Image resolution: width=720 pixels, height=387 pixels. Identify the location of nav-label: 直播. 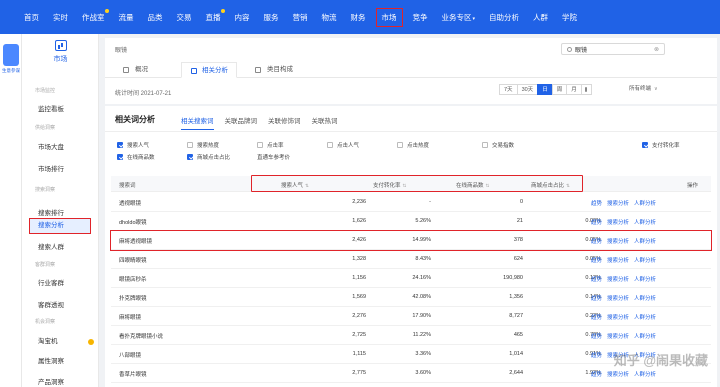
(213, 17).